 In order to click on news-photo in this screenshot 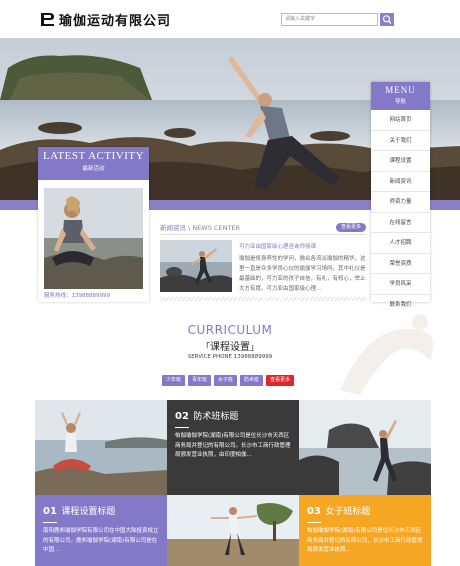, I will do `click(196, 266)`.